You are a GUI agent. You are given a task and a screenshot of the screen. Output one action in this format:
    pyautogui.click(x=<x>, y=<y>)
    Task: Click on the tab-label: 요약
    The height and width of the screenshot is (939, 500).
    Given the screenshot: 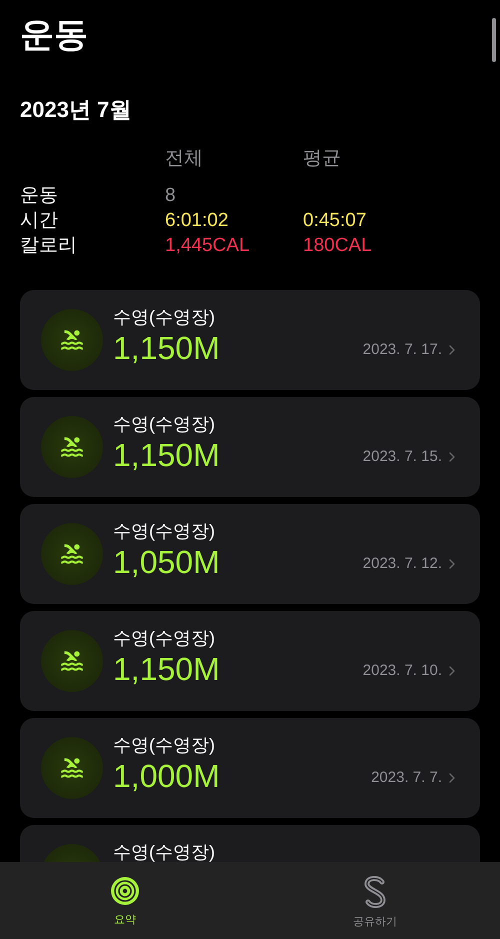 What is the action you would take?
    pyautogui.click(x=125, y=920)
    